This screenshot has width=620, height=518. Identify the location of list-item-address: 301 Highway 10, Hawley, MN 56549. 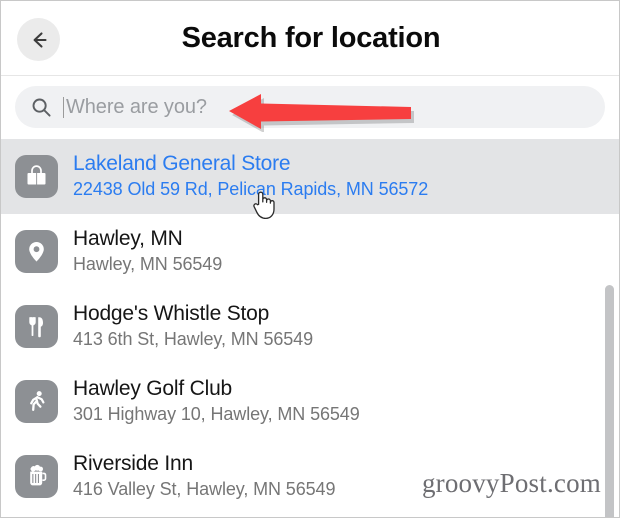
(216, 414).